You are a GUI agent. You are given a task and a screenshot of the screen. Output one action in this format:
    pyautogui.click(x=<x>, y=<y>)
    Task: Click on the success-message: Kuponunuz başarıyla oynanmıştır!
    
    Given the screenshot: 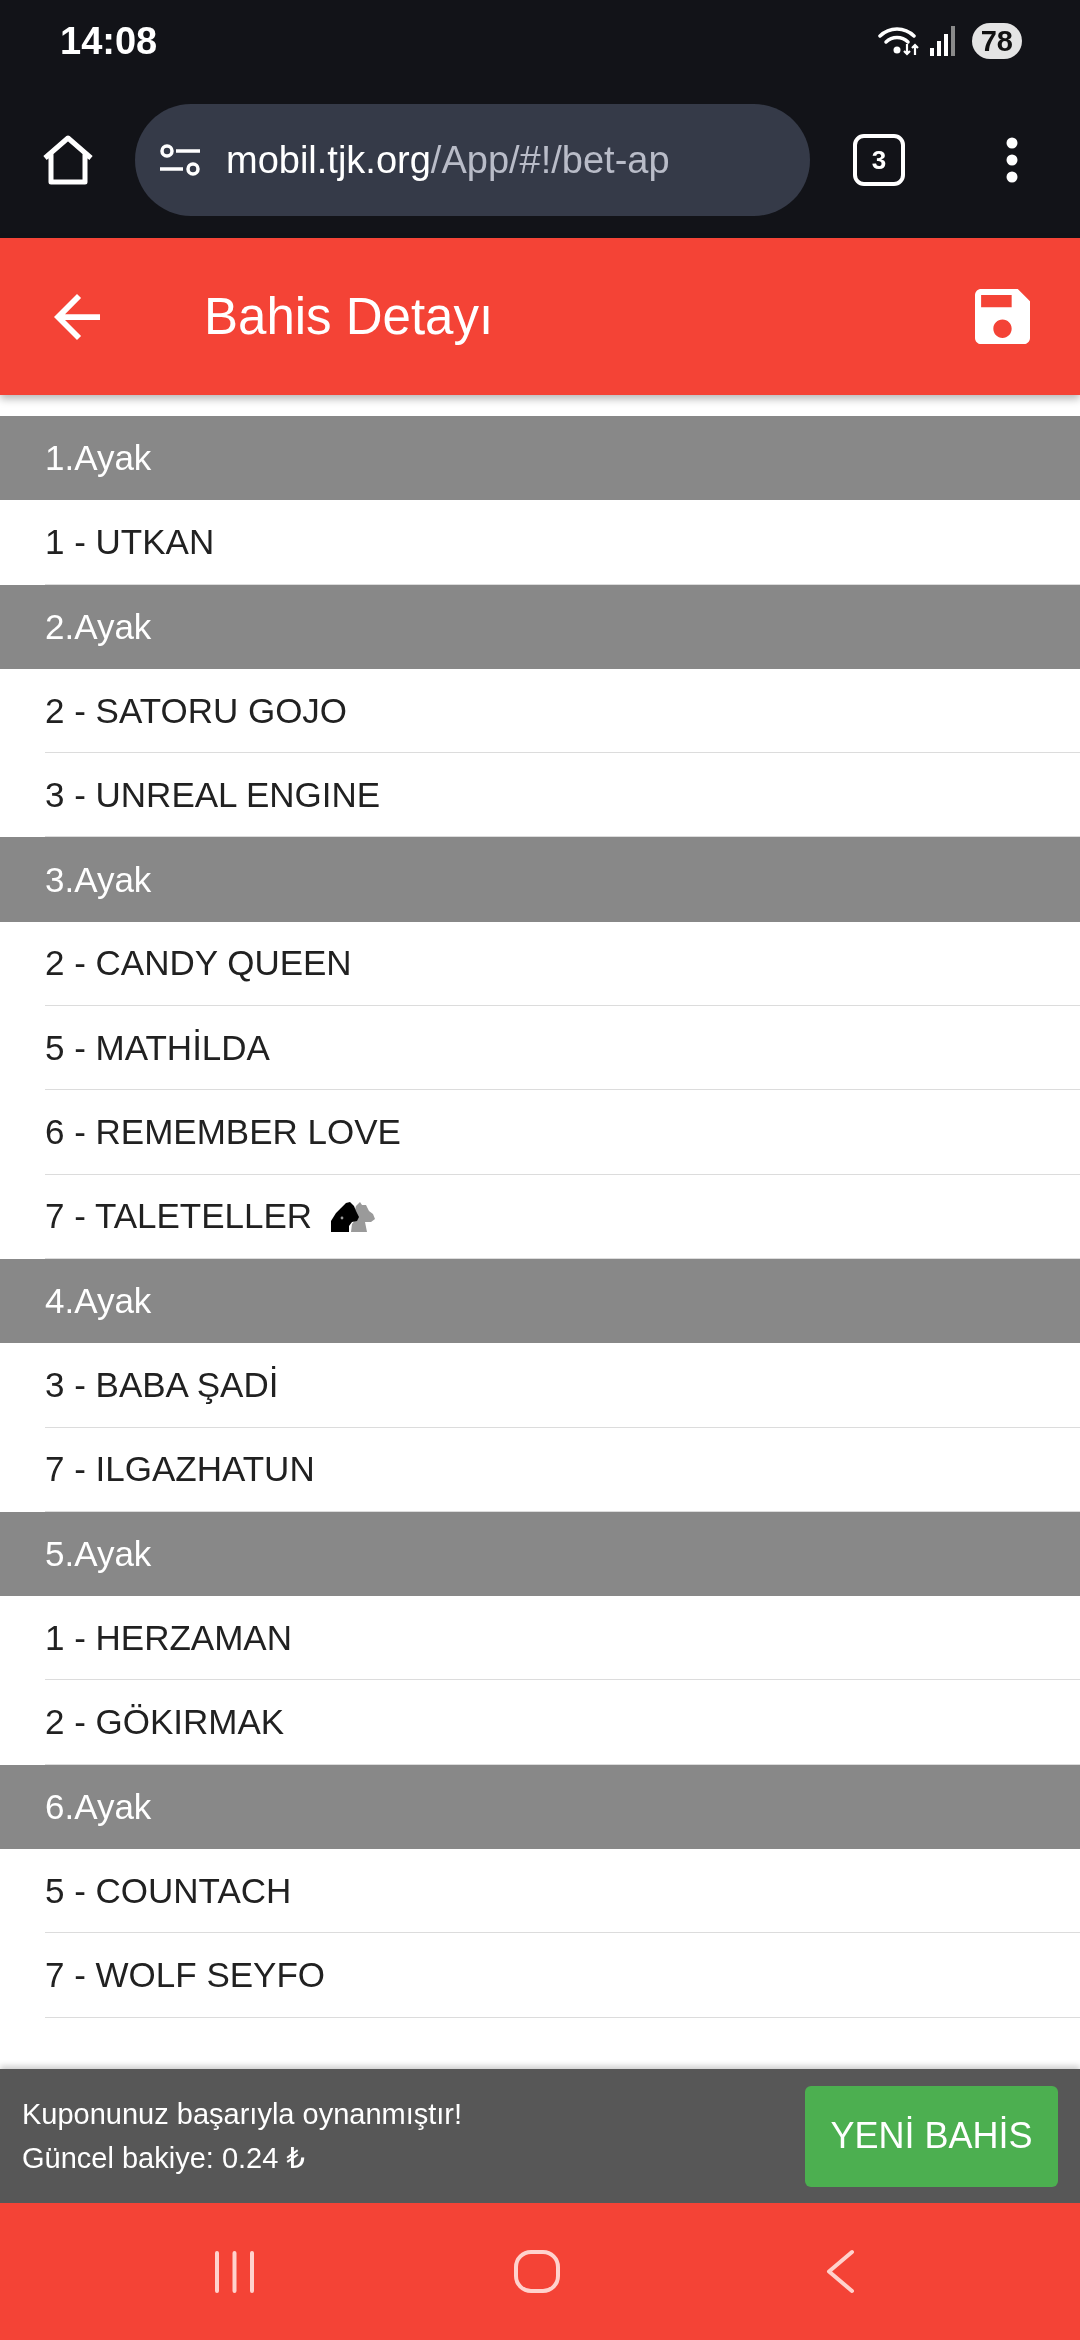 What is the action you would take?
    pyautogui.click(x=242, y=2114)
    